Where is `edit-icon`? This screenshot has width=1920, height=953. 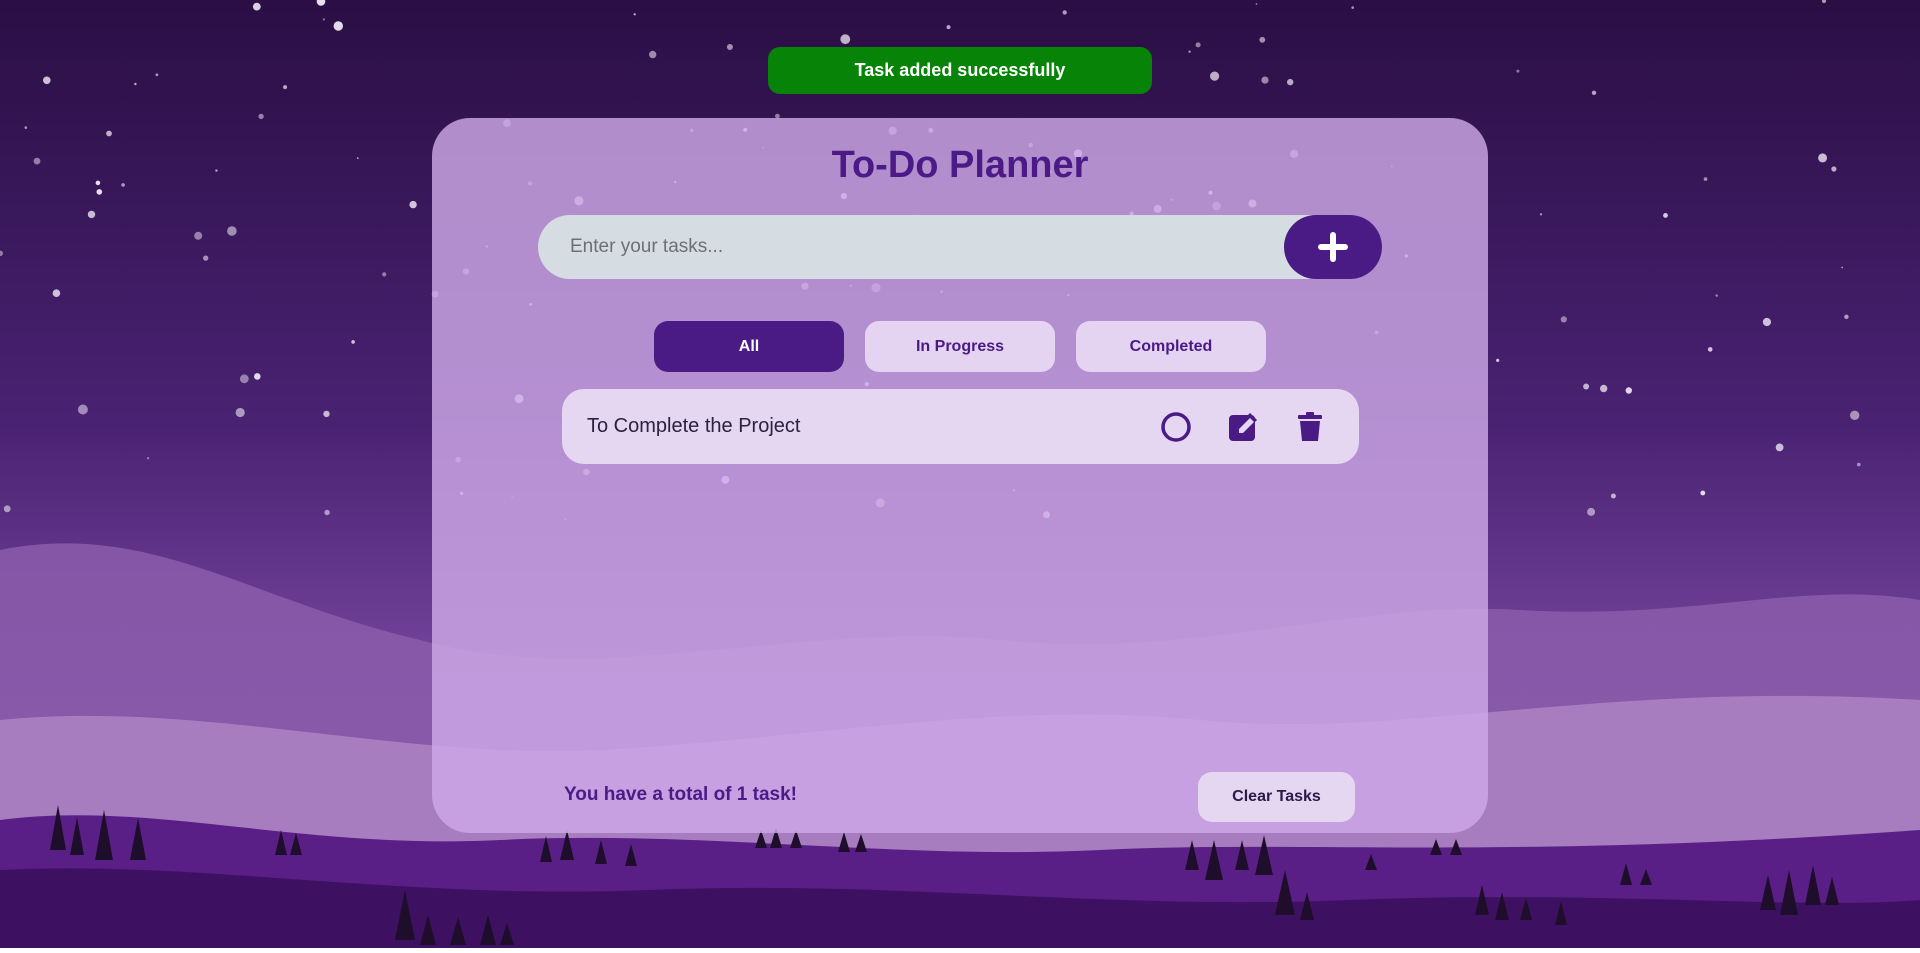 edit-icon is located at coordinates (1243, 426).